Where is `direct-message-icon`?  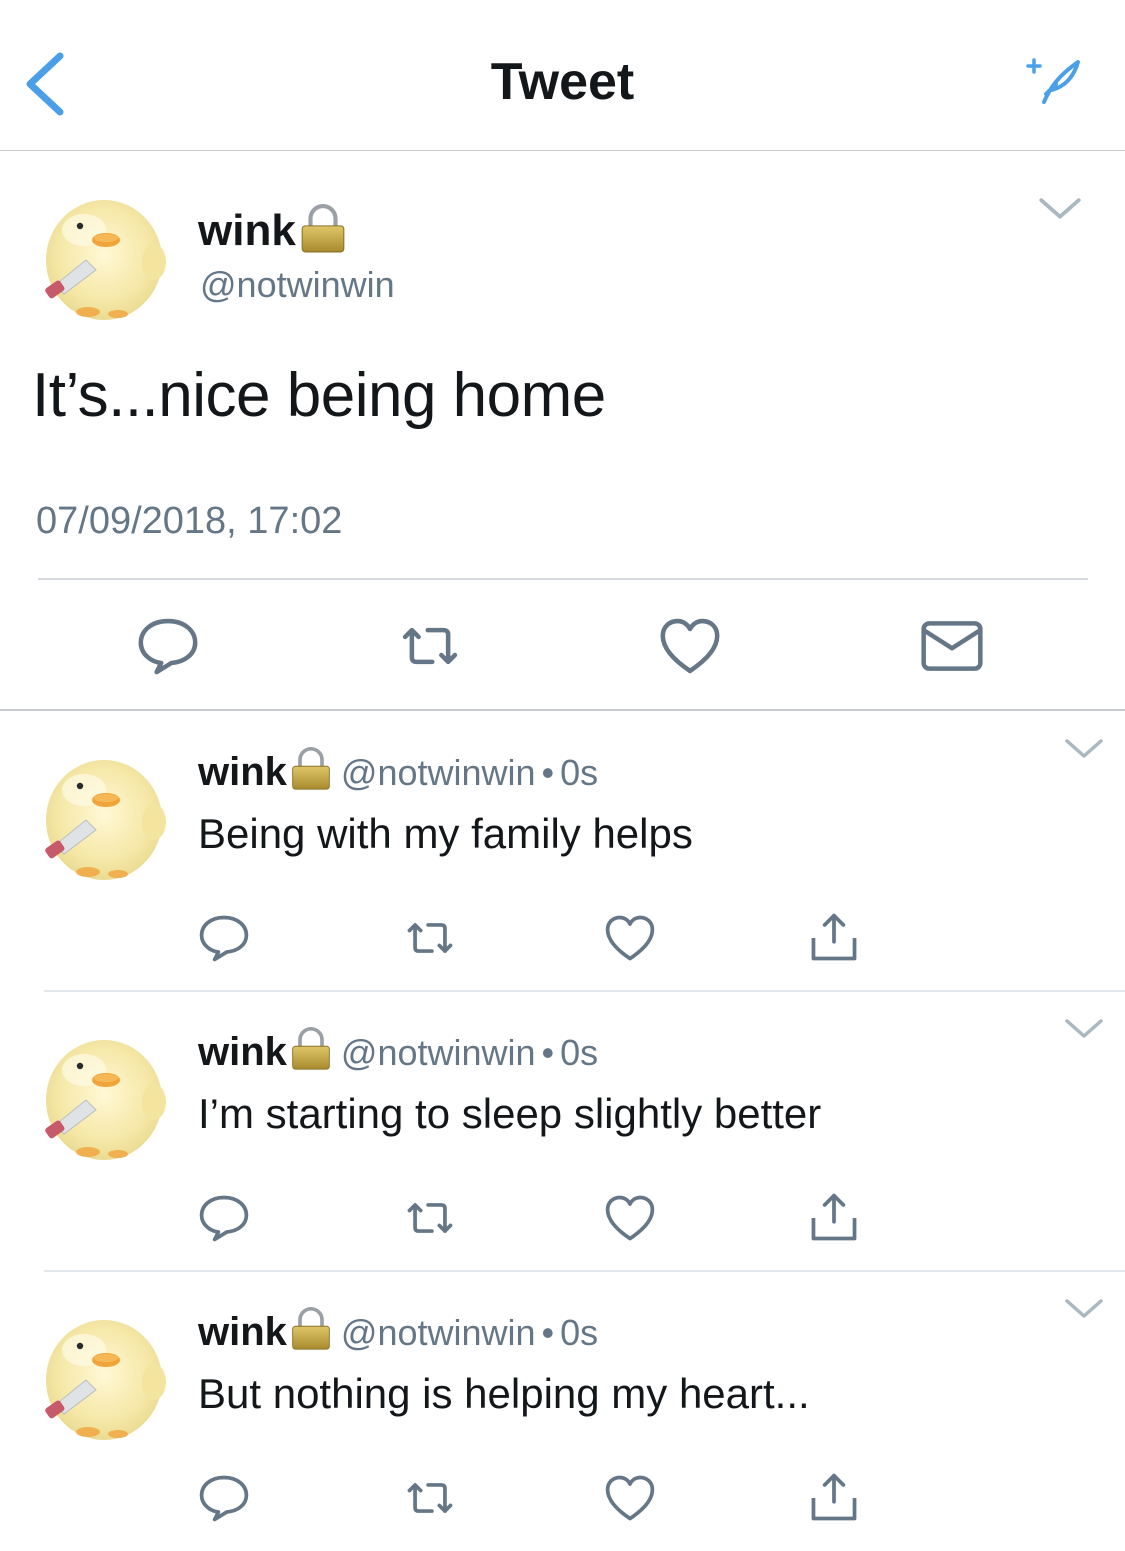 direct-message-icon is located at coordinates (952, 646).